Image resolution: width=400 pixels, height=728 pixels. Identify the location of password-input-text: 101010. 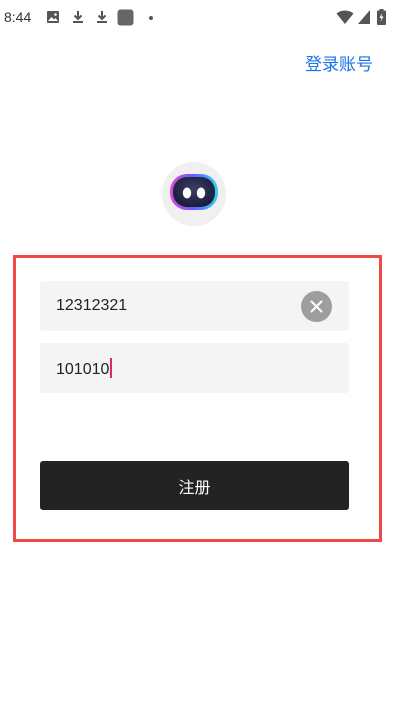
(84, 368).